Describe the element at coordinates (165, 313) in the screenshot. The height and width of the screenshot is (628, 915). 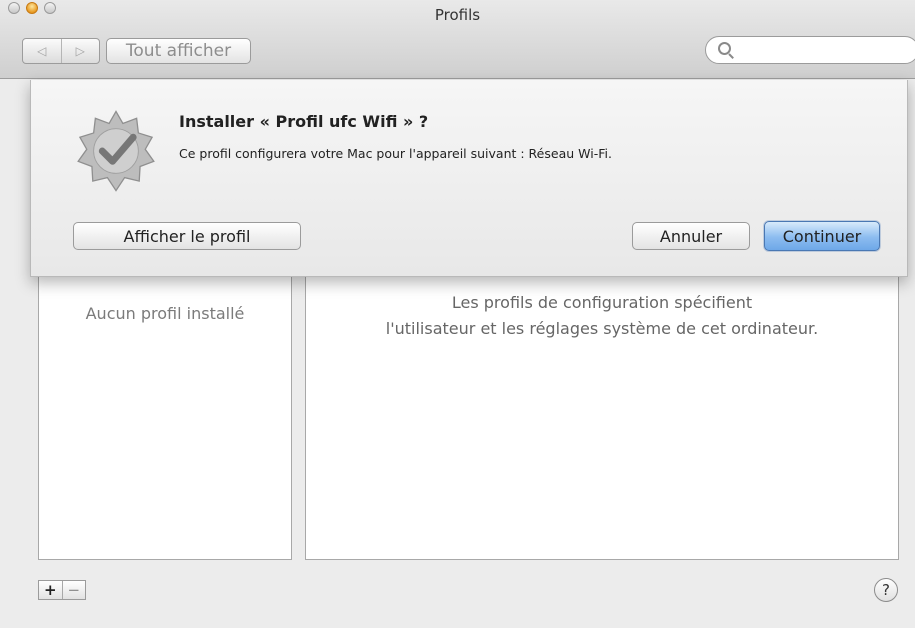
I see `no-profile-label: Aucun profil installé` at that location.